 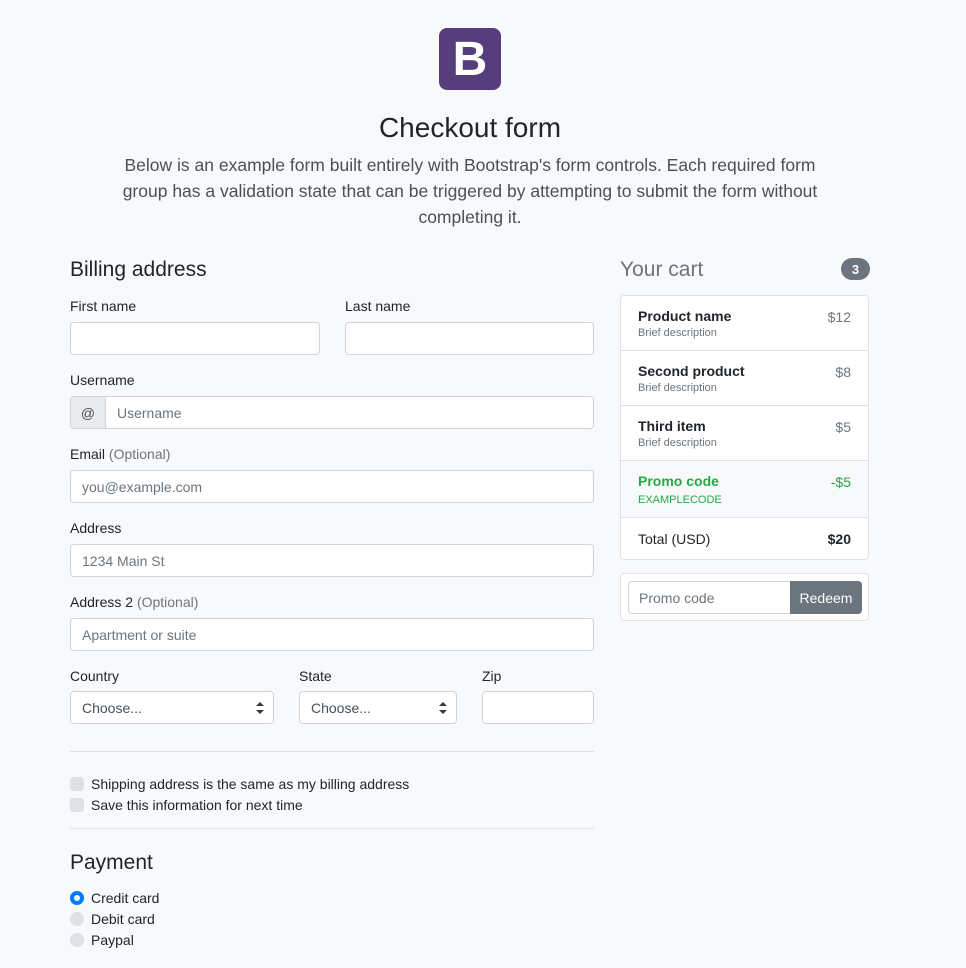 I want to click on payment-option-label: Paypal, so click(x=112, y=940).